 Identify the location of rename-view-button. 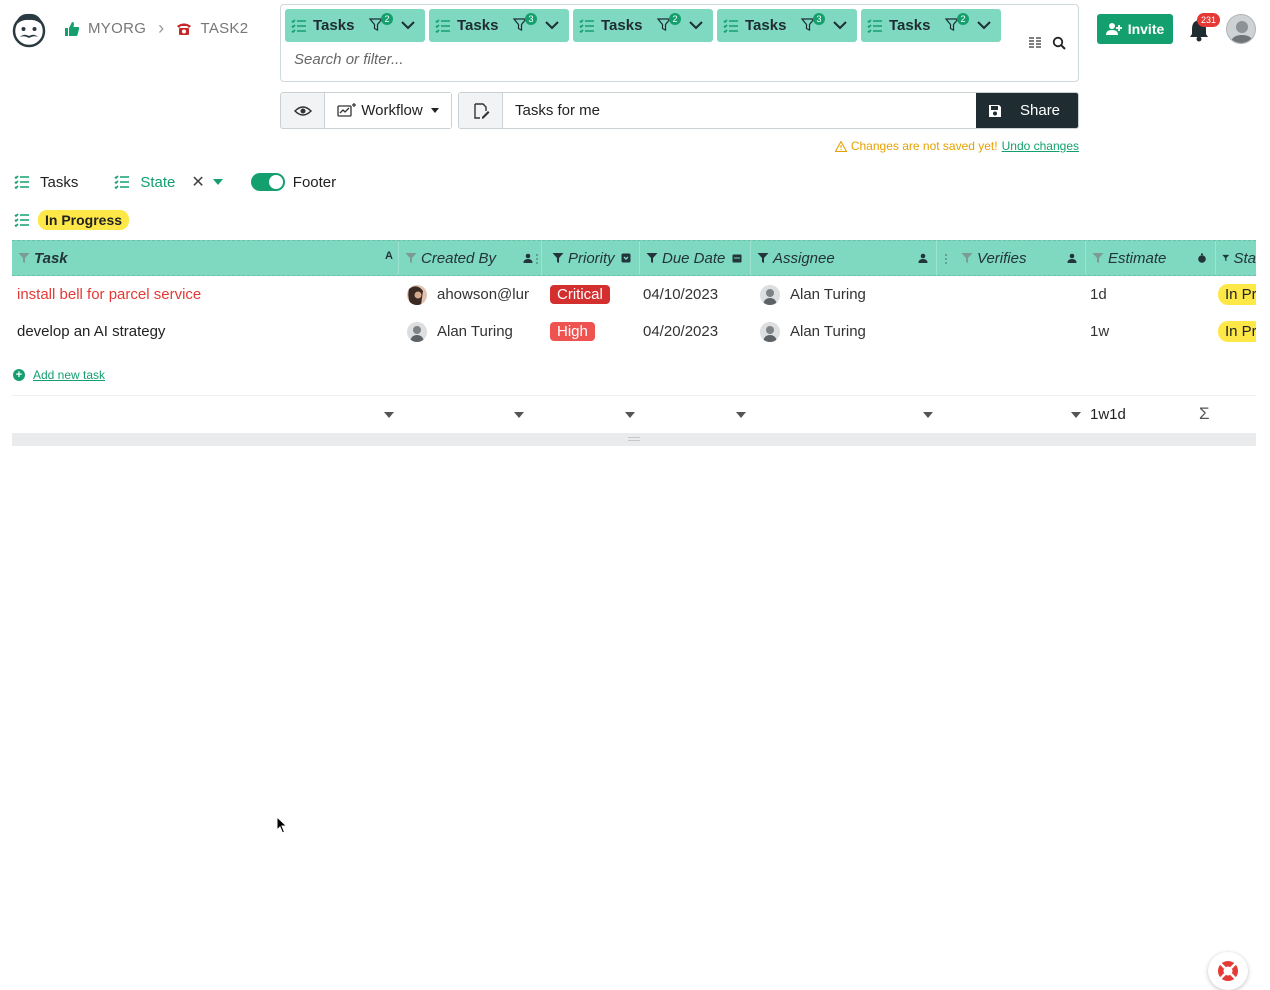
(481, 110).